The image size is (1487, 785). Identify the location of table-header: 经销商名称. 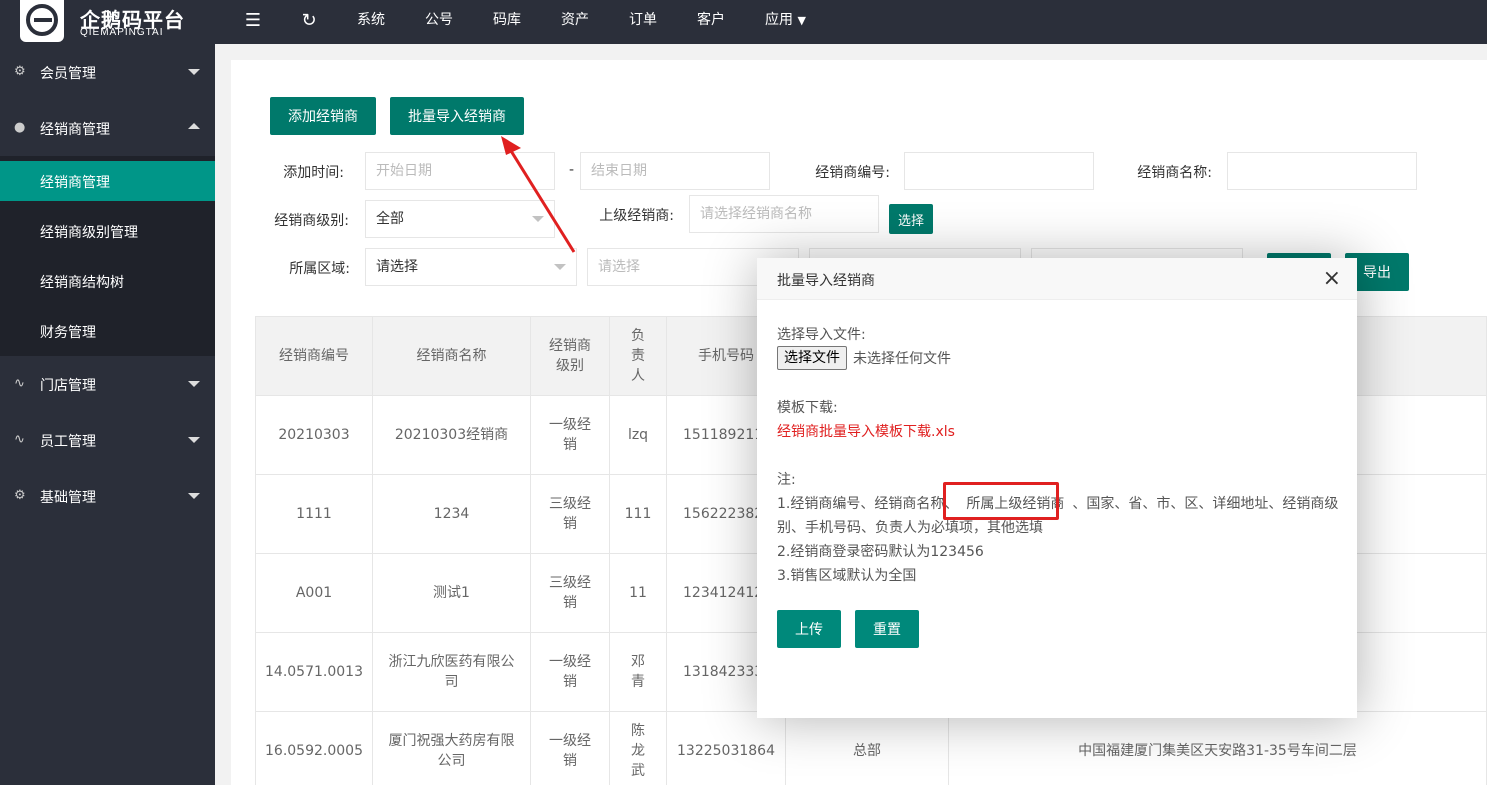
(451, 356).